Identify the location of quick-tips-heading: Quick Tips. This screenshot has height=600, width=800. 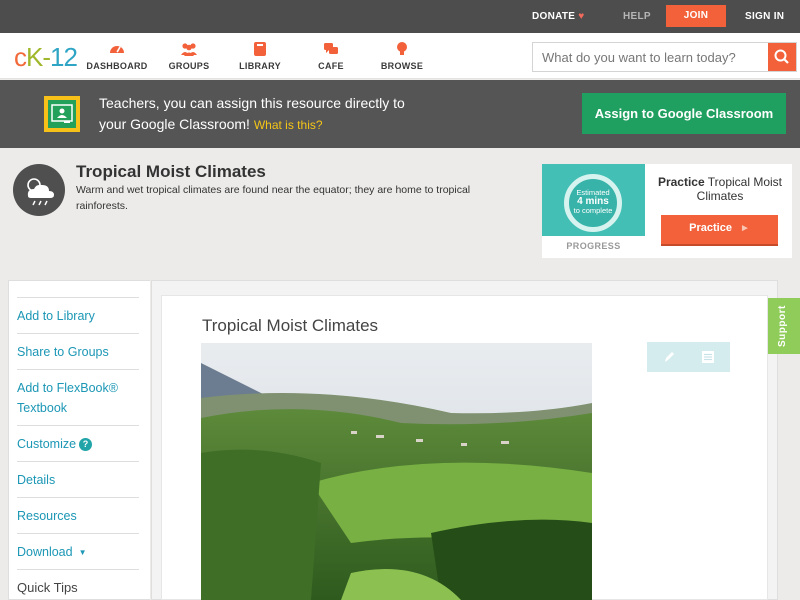
(78, 583).